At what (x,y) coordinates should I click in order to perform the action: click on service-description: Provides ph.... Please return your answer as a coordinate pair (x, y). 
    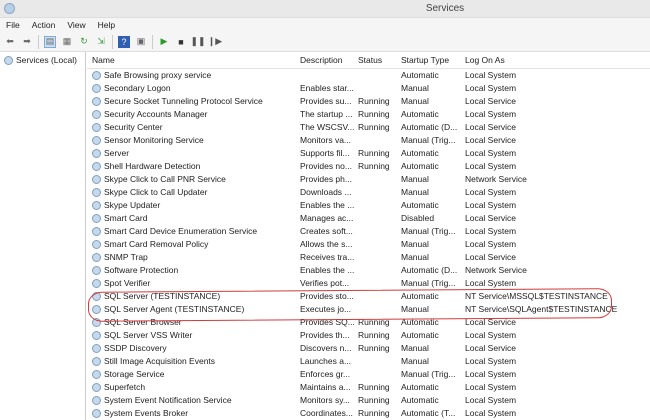
    Looking at the image, I should click on (326, 179).